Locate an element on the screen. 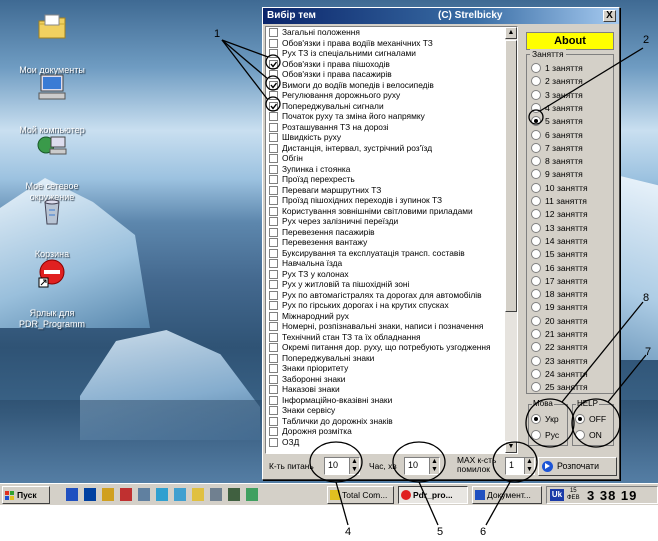 This screenshot has height=541, width=658. annotation-number: 6 is located at coordinates (483, 532).